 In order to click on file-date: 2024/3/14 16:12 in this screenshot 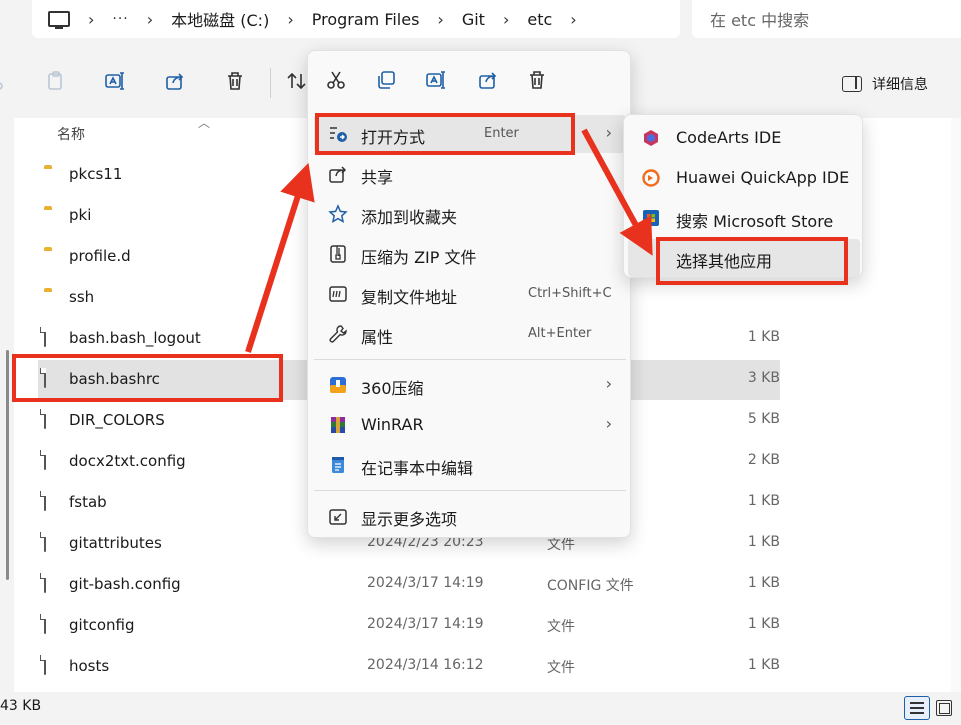, I will do `click(425, 665)`.